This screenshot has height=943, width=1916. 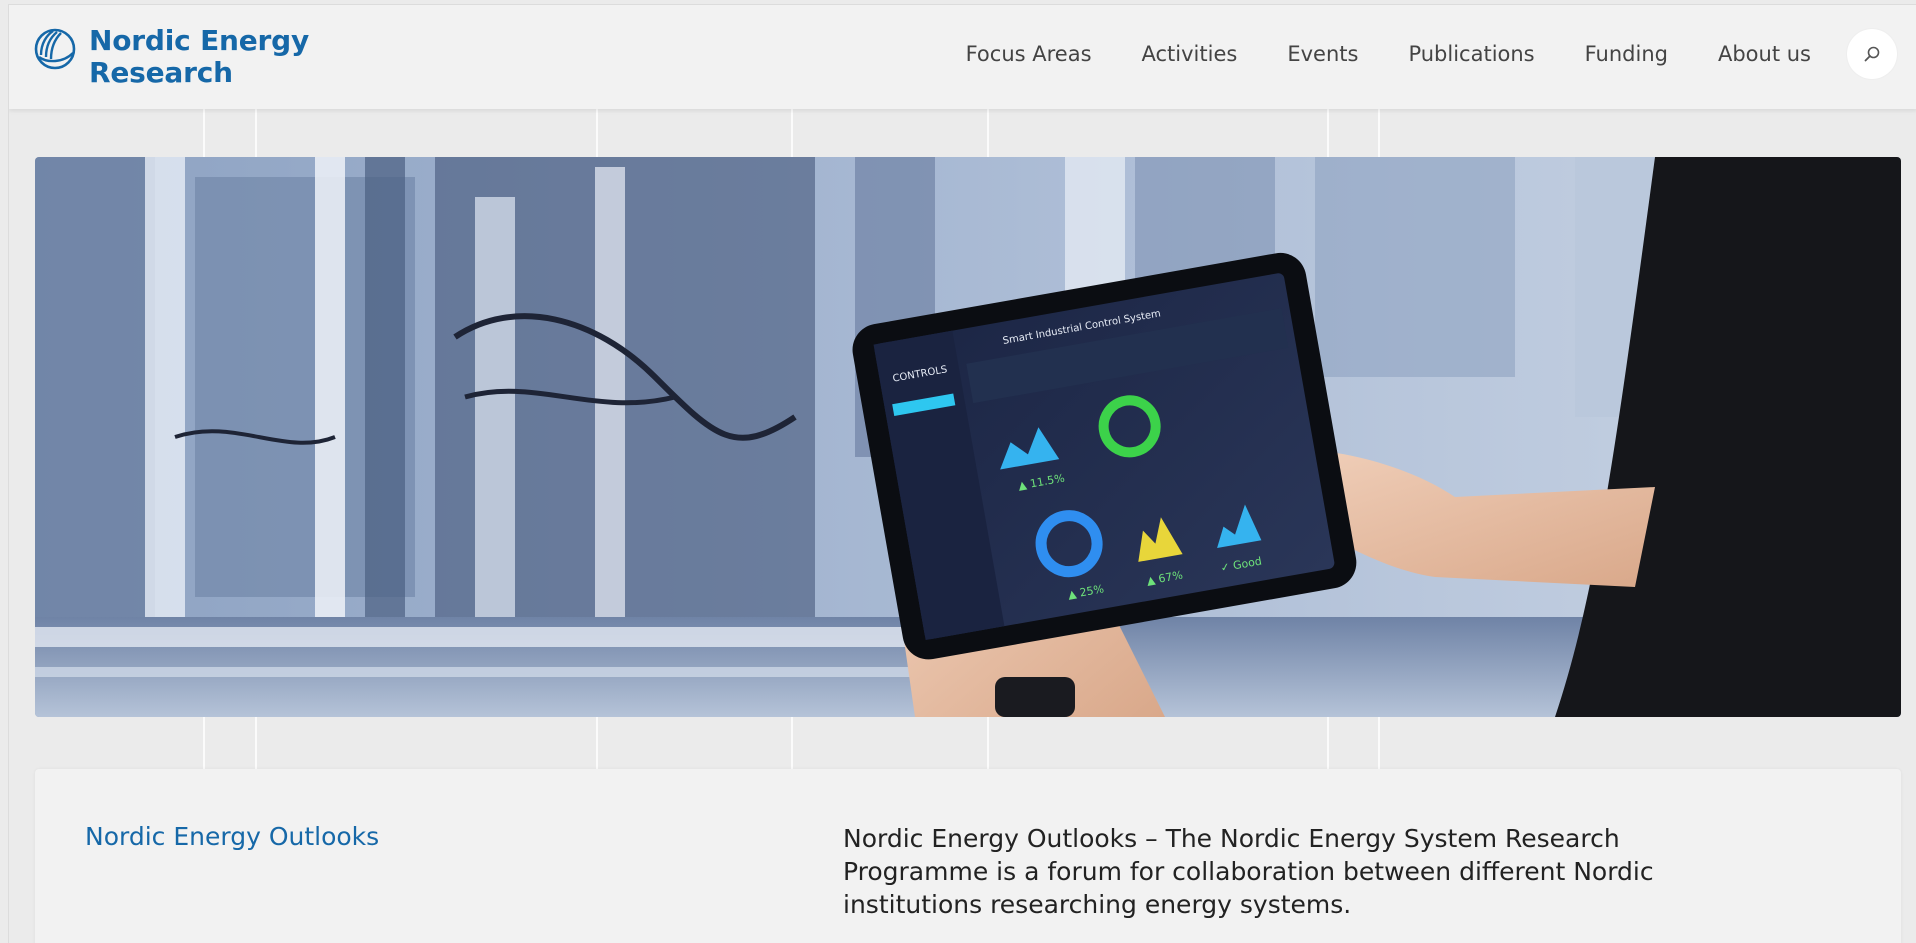 What do you see at coordinates (161, 72) in the screenshot?
I see `brand-line-2: Research` at bounding box center [161, 72].